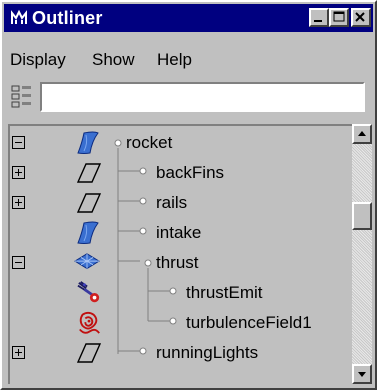  I want to click on menu-help: Help, so click(174, 60).